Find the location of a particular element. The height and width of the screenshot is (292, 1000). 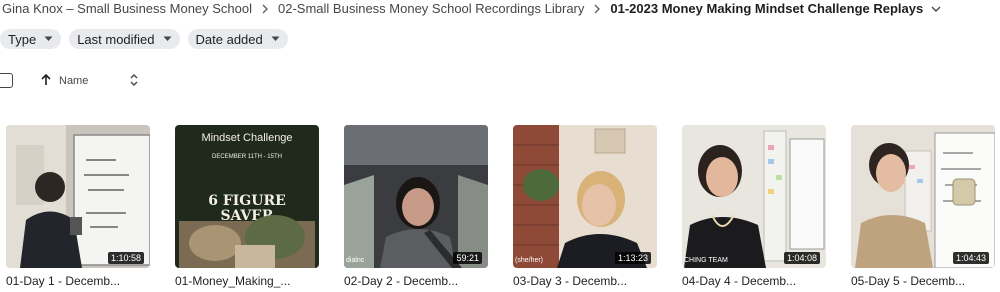

poster-line1: 6 FIGURE is located at coordinates (247, 201).